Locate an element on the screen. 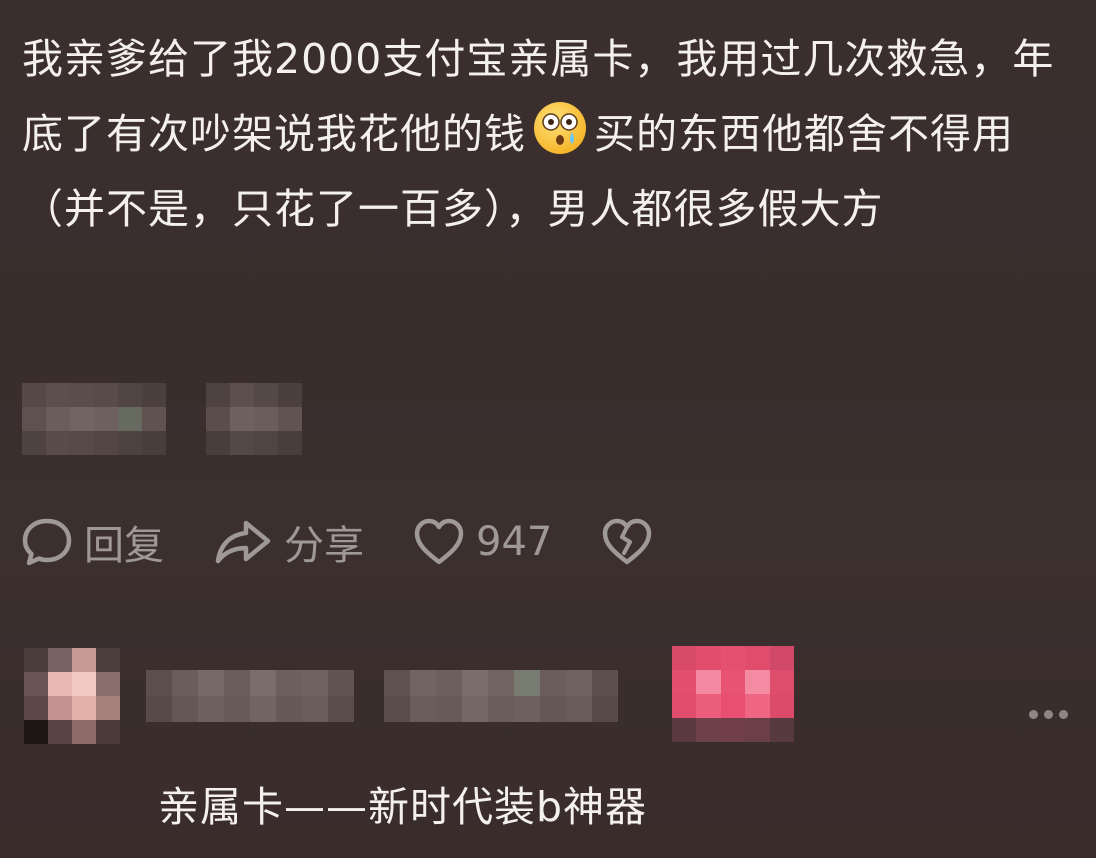 Image resolution: width=1096 pixels, height=858 pixels. avatar is located at coordinates (72, 696).